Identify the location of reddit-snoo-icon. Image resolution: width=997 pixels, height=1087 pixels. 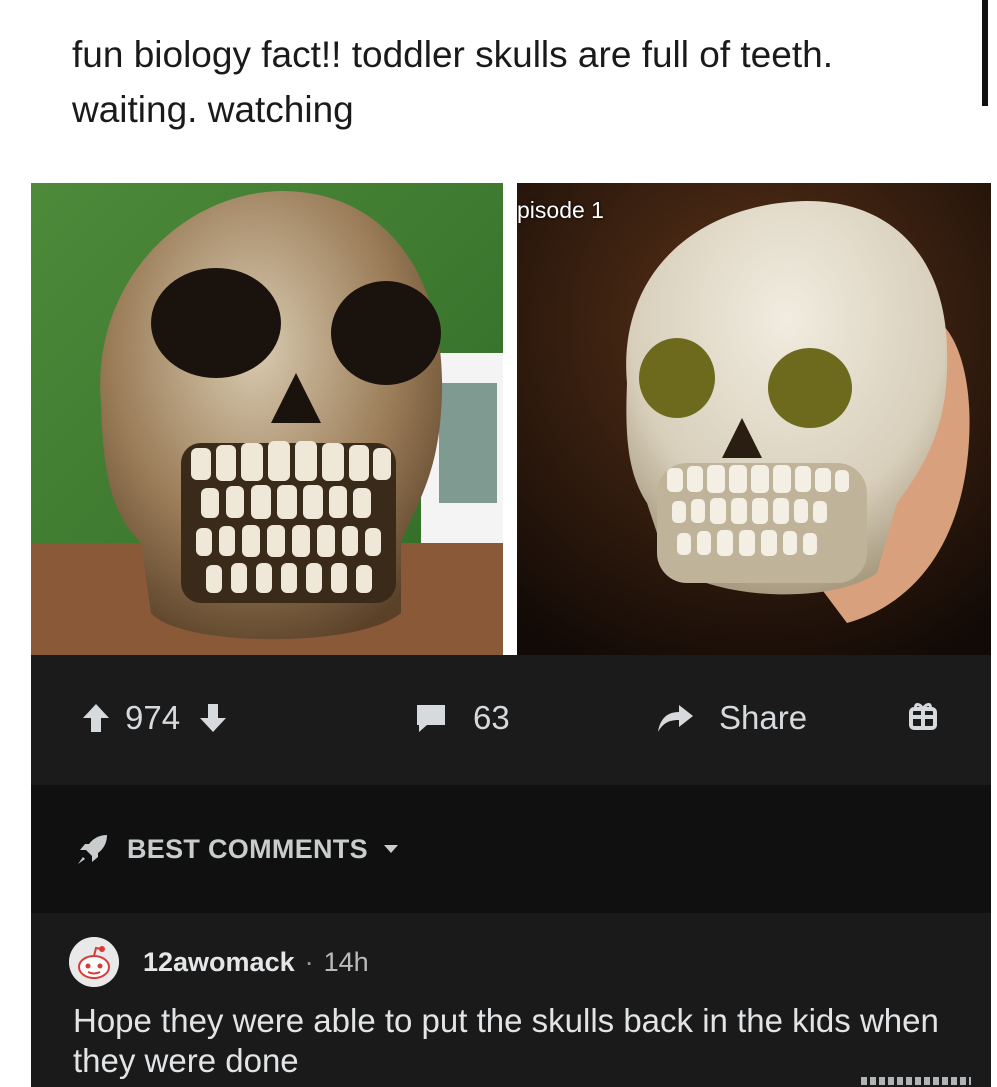
(94, 962).